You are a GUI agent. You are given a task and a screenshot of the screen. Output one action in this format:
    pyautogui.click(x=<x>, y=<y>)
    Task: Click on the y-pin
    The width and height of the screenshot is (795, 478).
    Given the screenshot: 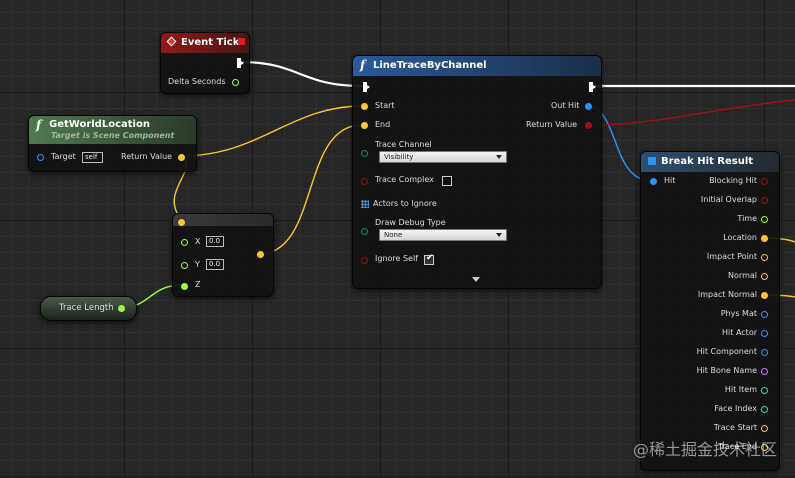 What is the action you would take?
    pyautogui.click(x=184, y=265)
    